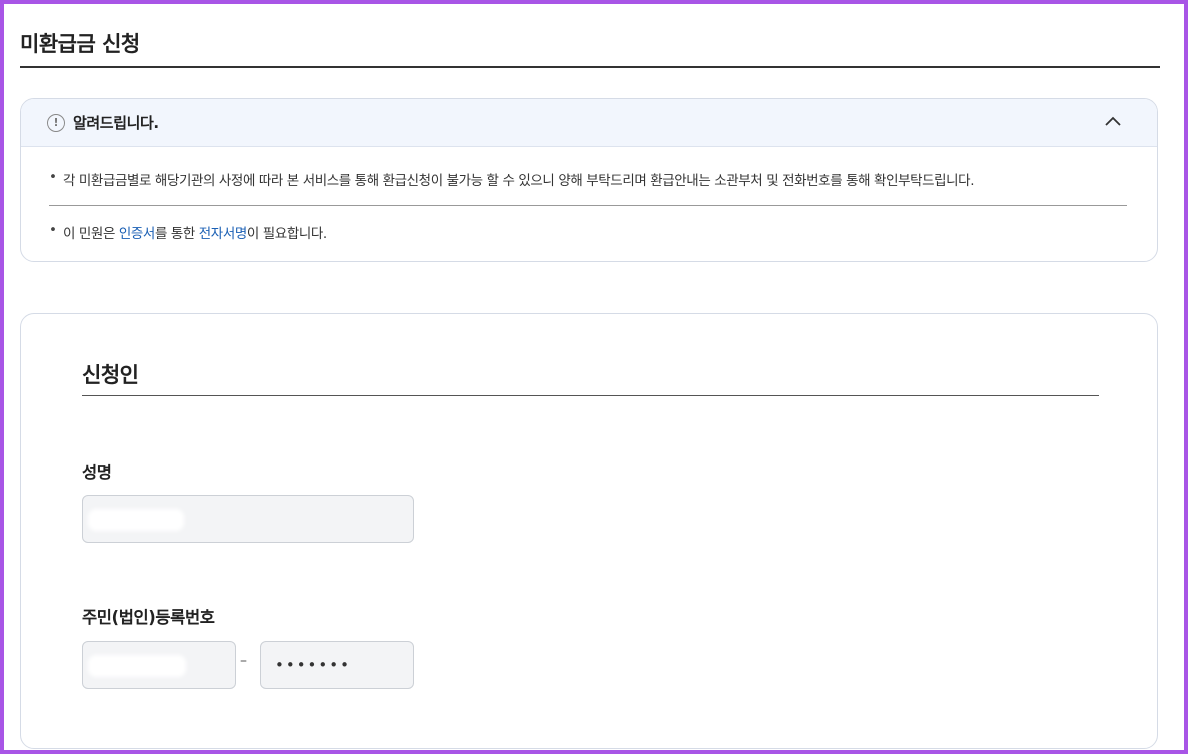 The height and width of the screenshot is (754, 1188). Describe the element at coordinates (223, 234) in the screenshot. I see `e-signature-link: 전자서명` at that location.